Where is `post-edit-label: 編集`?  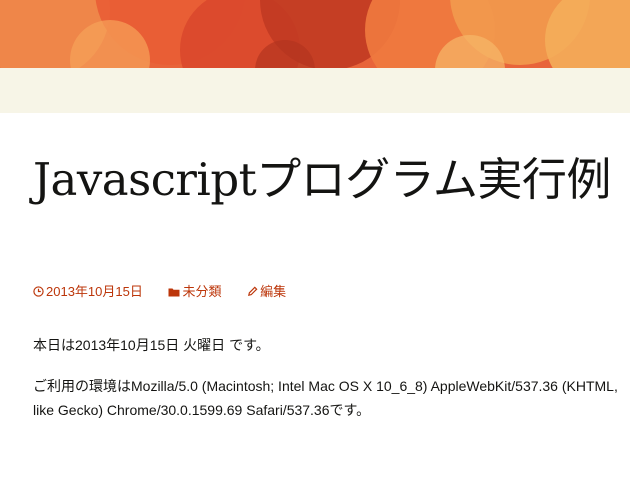
post-edit-label: 編集 is located at coordinates (273, 291).